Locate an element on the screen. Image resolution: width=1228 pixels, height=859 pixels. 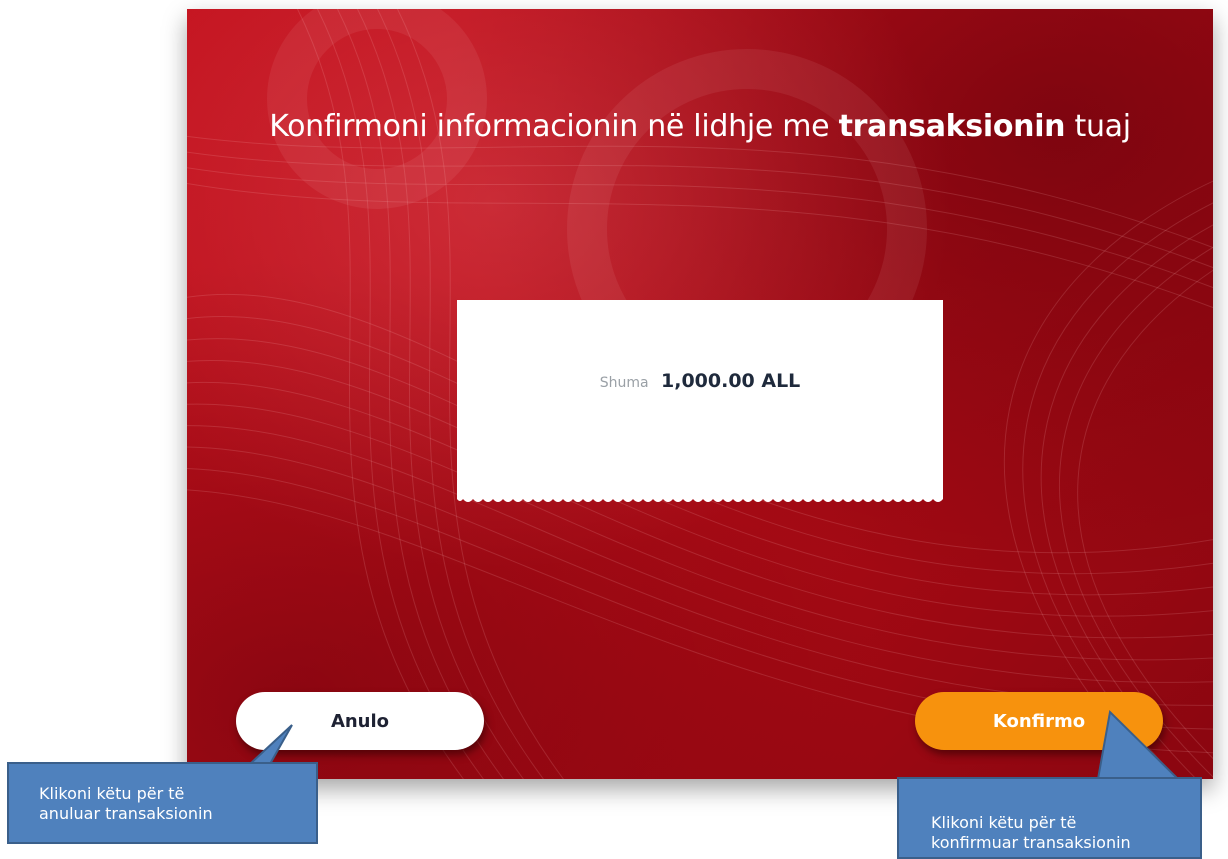
amount-value: 1,000.00 ALL is located at coordinates (731, 381).